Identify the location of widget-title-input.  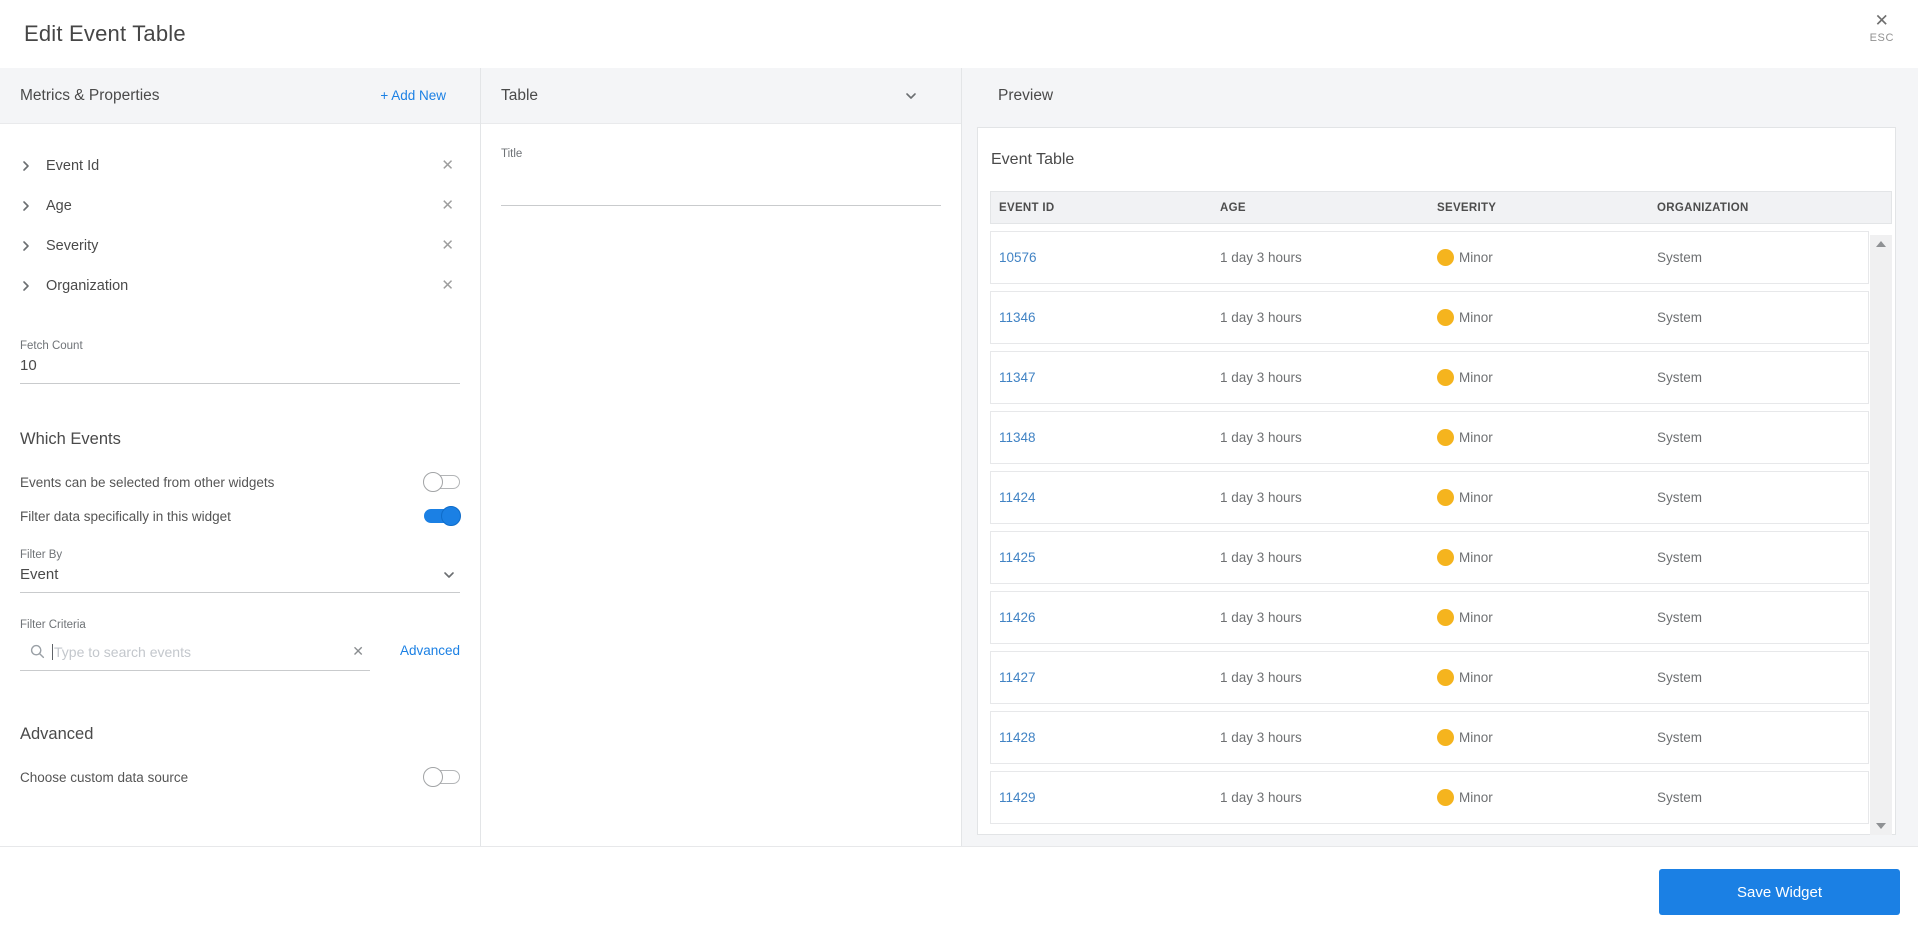
(721, 196).